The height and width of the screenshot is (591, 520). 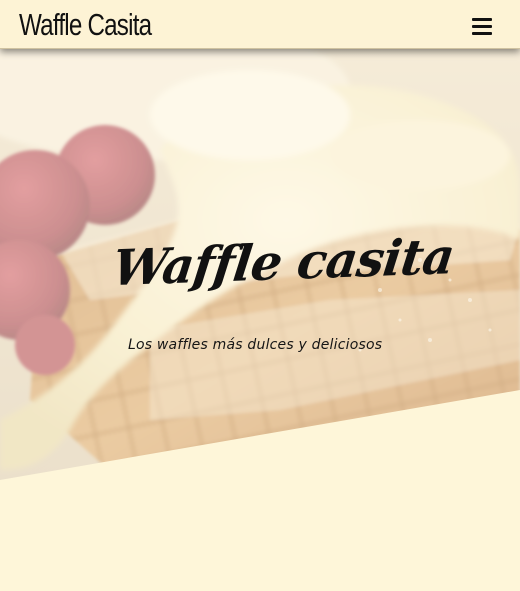 I want to click on menu-bar-middle, so click(x=482, y=26).